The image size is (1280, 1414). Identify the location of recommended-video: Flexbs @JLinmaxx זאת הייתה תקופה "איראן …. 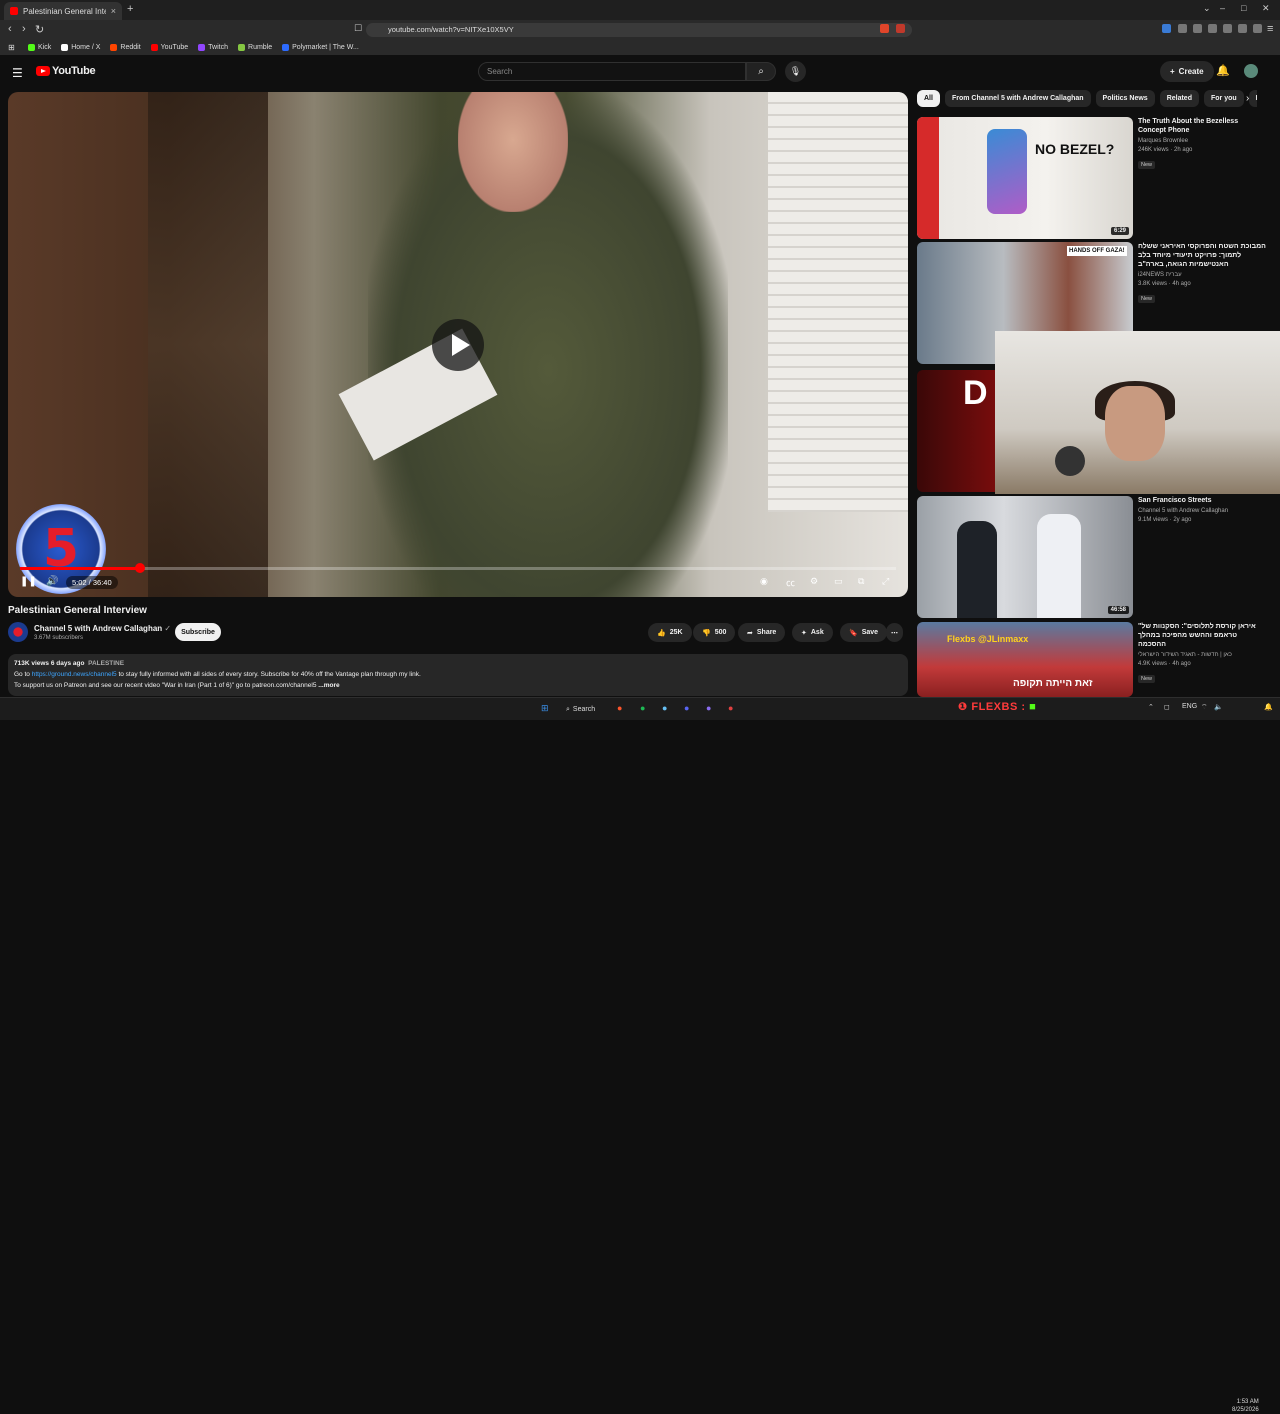
(1092, 659).